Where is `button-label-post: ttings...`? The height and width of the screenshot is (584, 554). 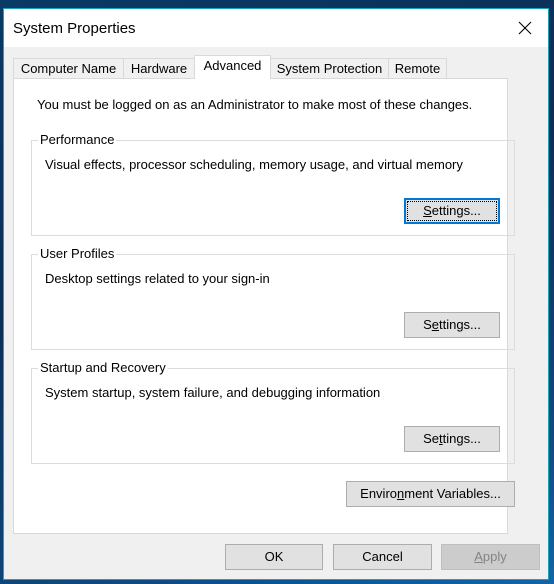 button-label-post: ttings... is located at coordinates (459, 324).